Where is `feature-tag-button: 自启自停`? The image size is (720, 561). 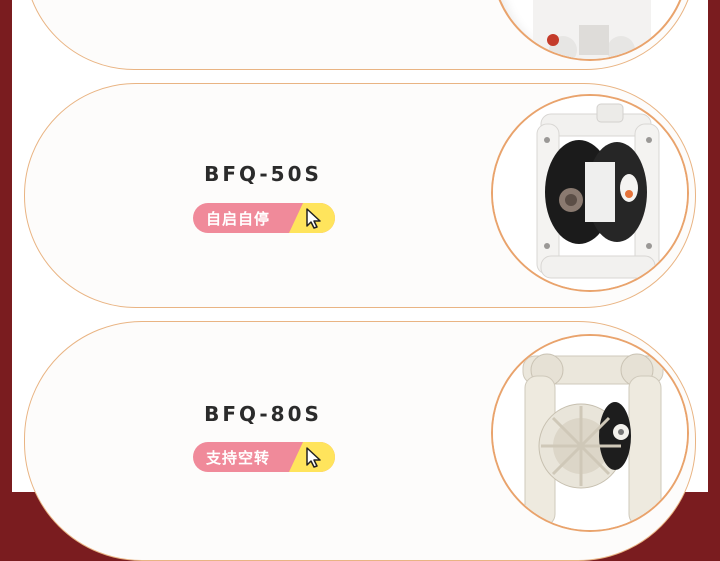 feature-tag-button: 自启自停 is located at coordinates (264, 218).